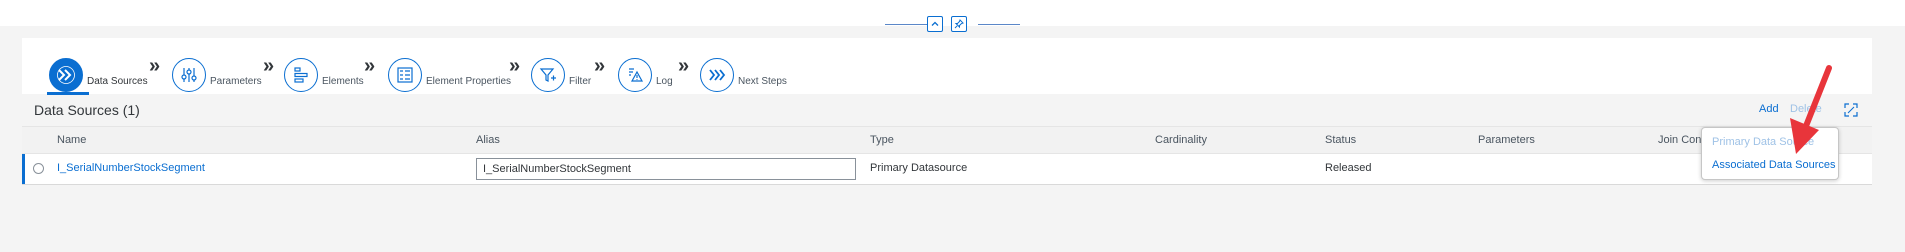  Describe the element at coordinates (68, 93) in the screenshot. I see `active-step-indicator` at that location.